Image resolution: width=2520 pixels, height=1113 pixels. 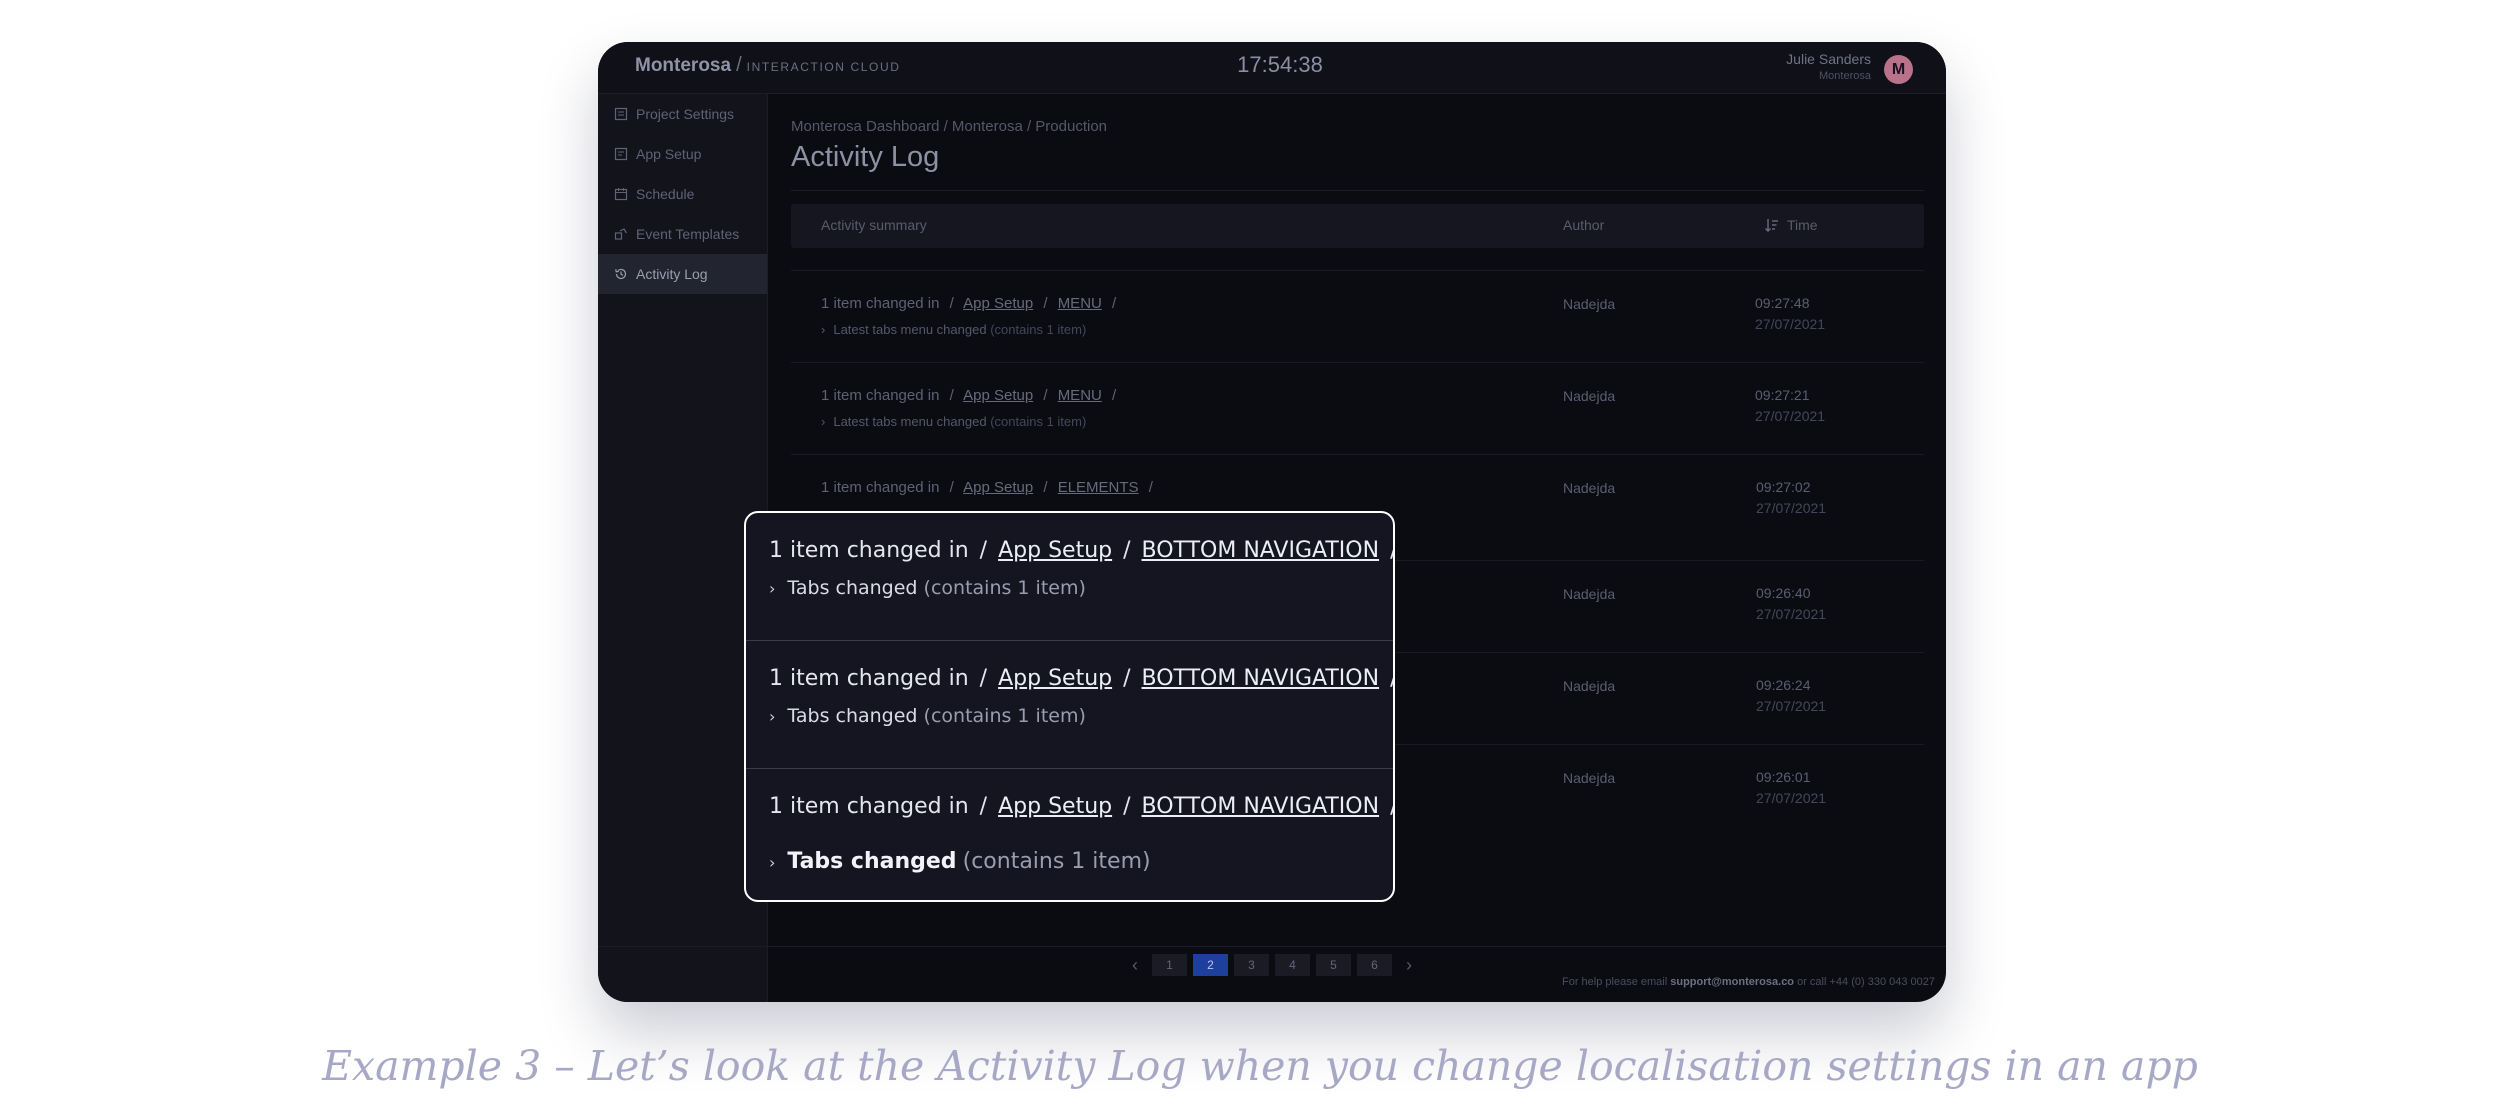 What do you see at coordinates (1782, 395) in the screenshot?
I see `row-time: 09:27:21` at bounding box center [1782, 395].